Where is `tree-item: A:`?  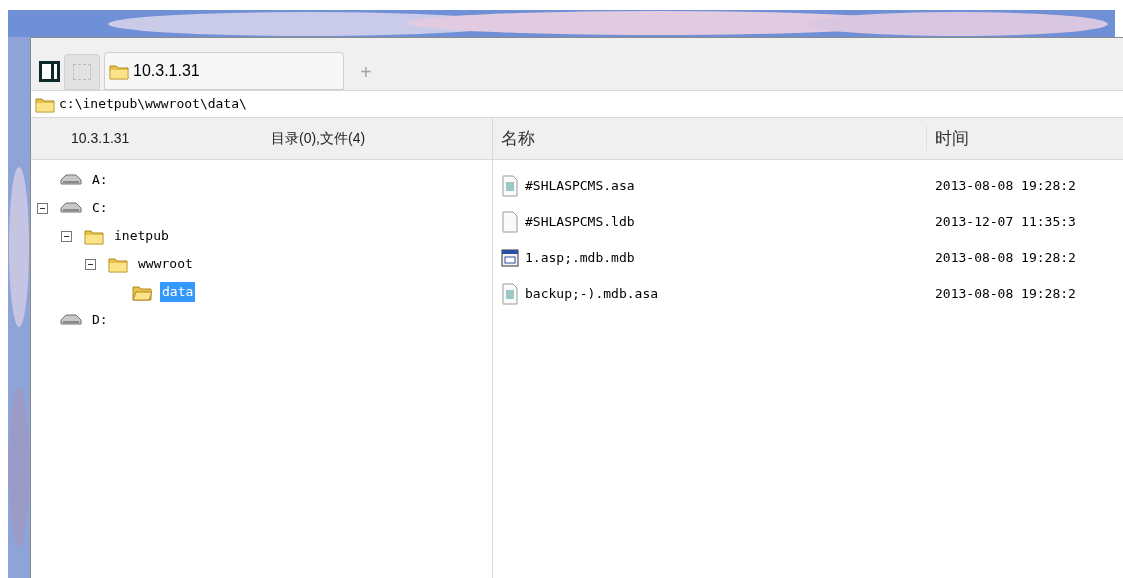
tree-item: A: is located at coordinates (100, 180).